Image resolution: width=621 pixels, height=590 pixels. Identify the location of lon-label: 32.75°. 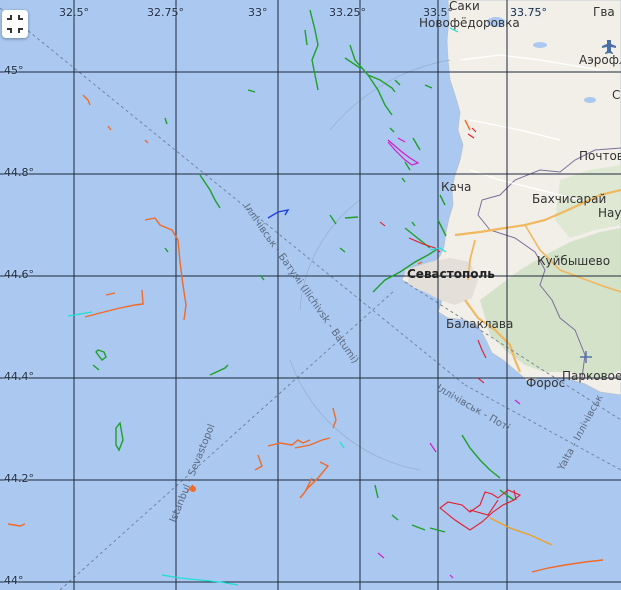
(165, 12).